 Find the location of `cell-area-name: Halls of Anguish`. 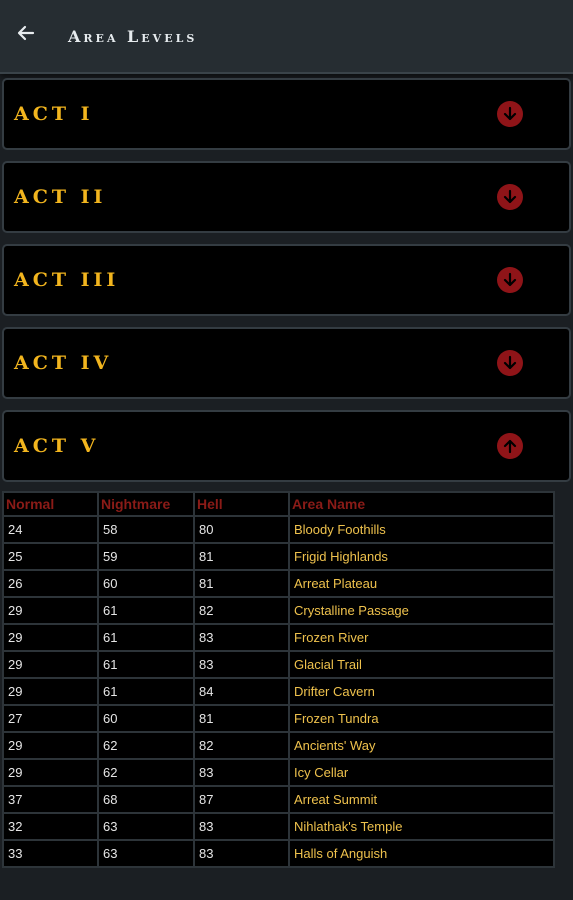

cell-area-name: Halls of Anguish is located at coordinates (421, 853).